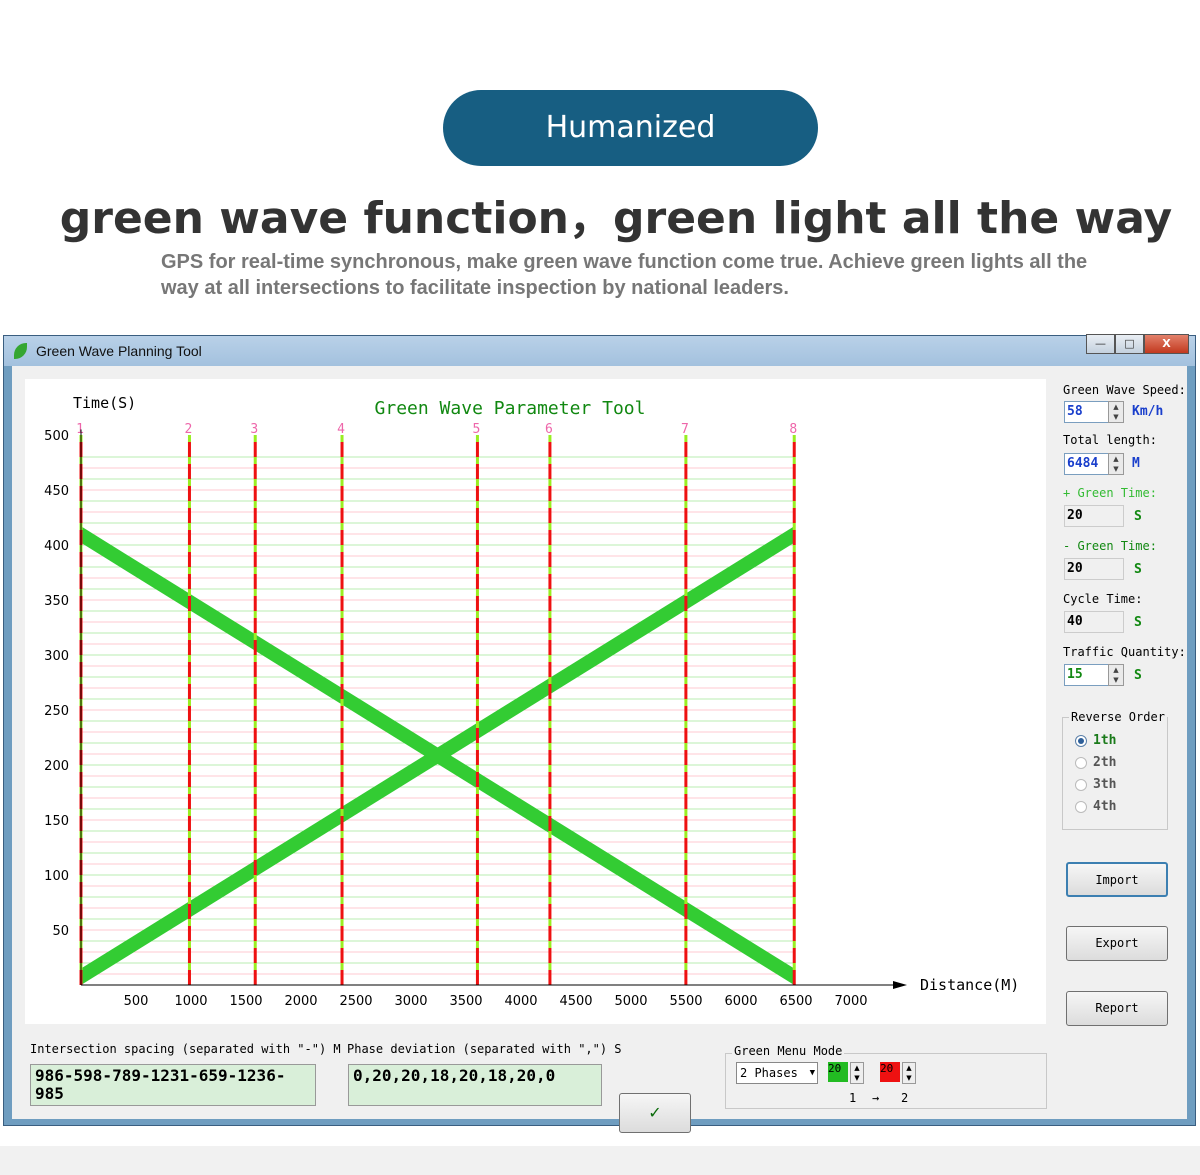  Describe the element at coordinates (905, 1098) in the screenshot. I see `phase-seq-to: 2` at that location.